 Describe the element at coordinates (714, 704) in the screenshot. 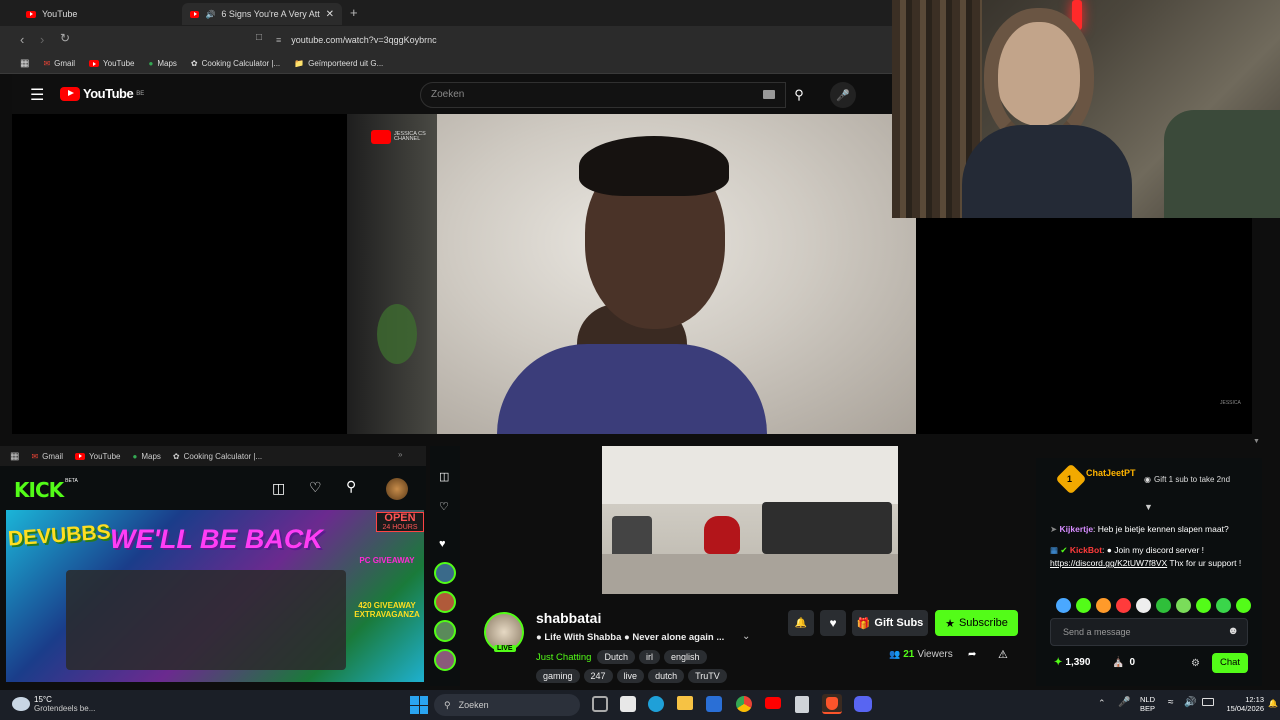

I see `mail-app-icon` at that location.